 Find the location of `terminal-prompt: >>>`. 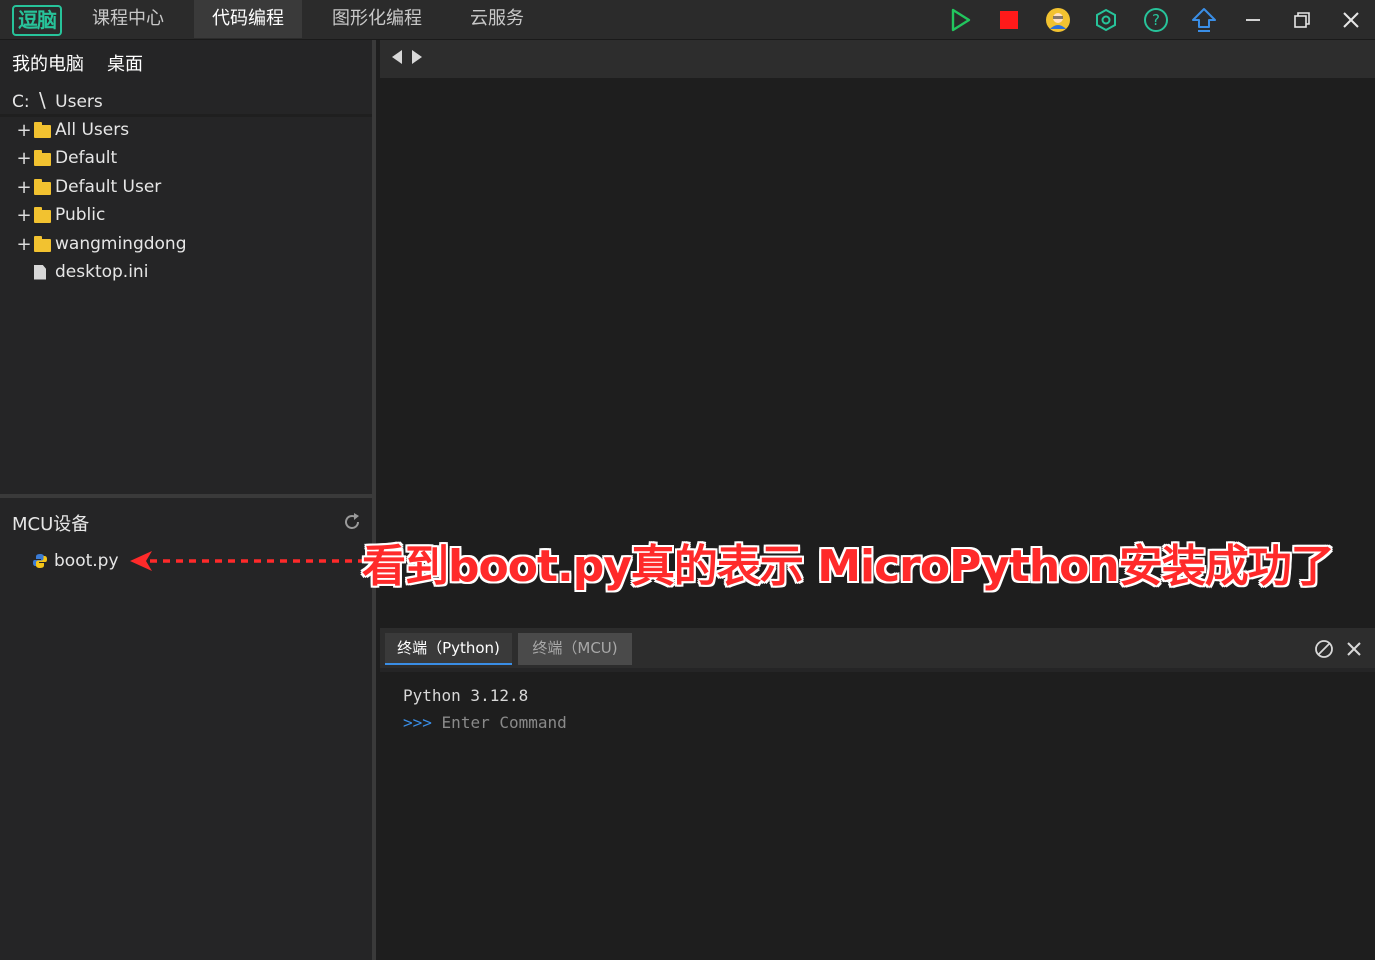

terminal-prompt: >>> is located at coordinates (417, 722).